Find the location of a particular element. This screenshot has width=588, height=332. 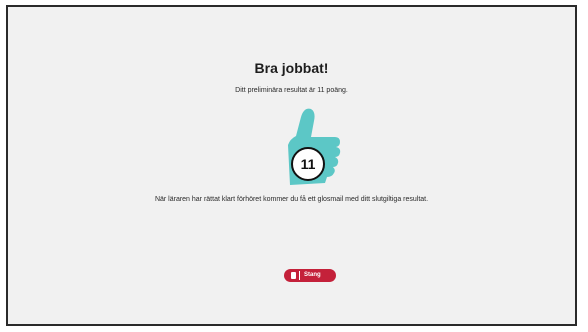

document-icon is located at coordinates (293, 275).